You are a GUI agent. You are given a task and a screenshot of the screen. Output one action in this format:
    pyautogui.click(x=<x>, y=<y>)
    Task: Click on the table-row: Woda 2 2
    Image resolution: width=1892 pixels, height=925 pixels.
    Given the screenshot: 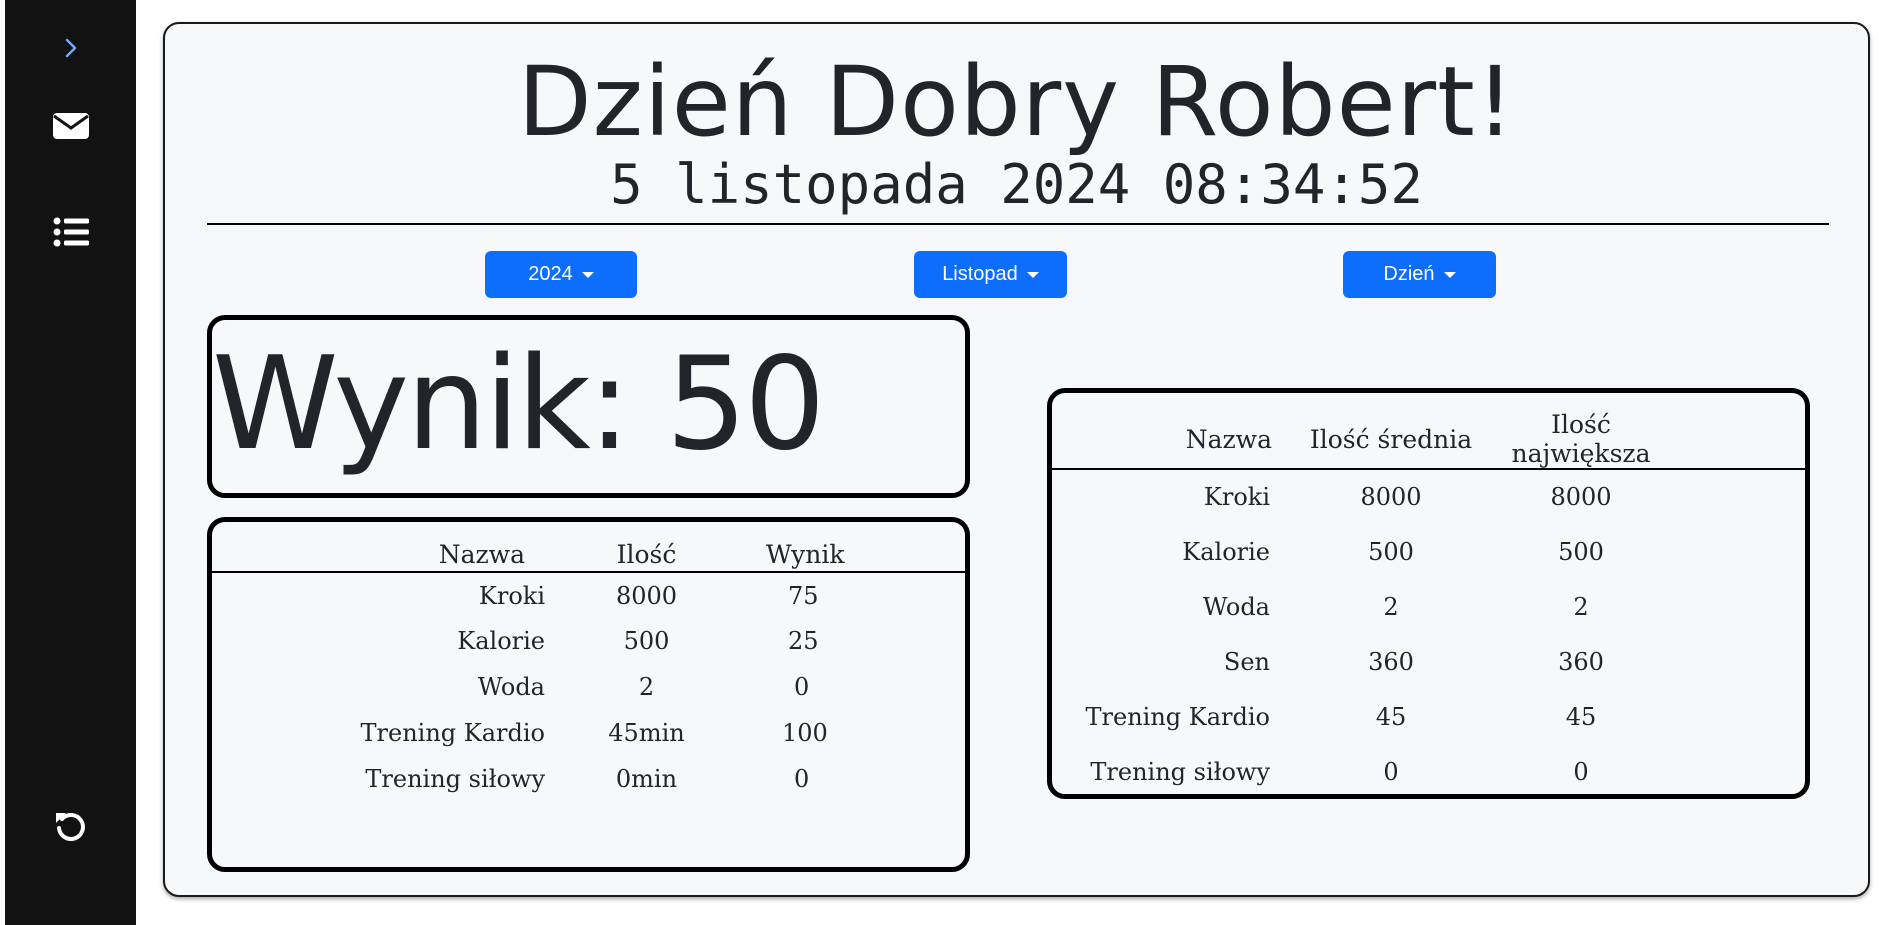 What is the action you would take?
    pyautogui.click(x=1428, y=606)
    